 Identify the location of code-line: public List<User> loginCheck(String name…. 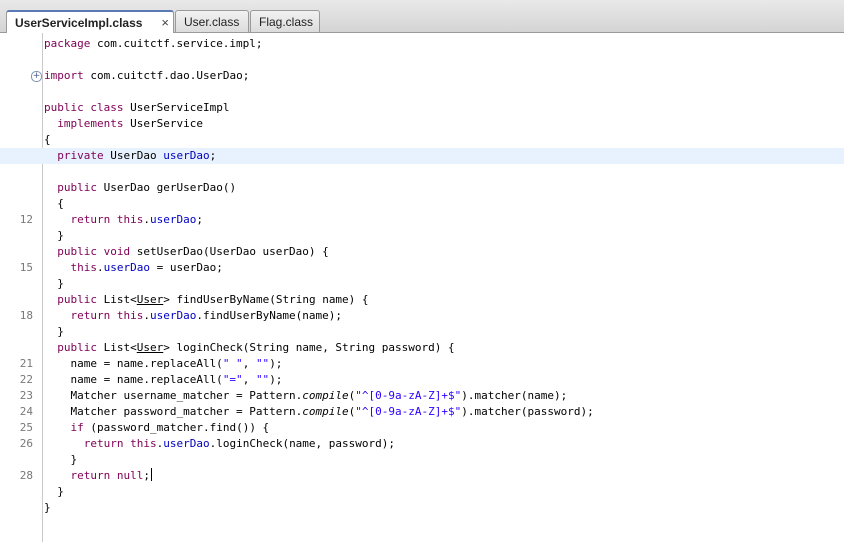
(422, 348).